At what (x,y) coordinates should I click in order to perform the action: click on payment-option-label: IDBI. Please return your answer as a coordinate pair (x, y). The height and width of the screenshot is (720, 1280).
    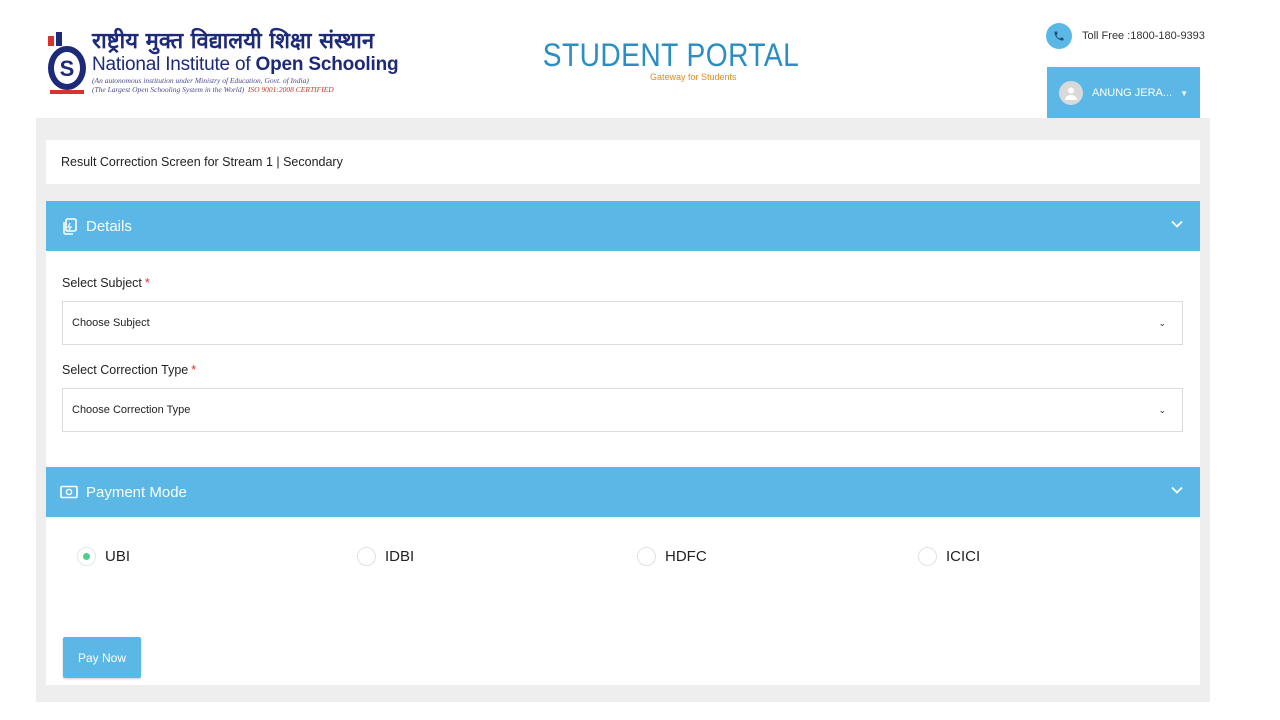
    Looking at the image, I should click on (400, 556).